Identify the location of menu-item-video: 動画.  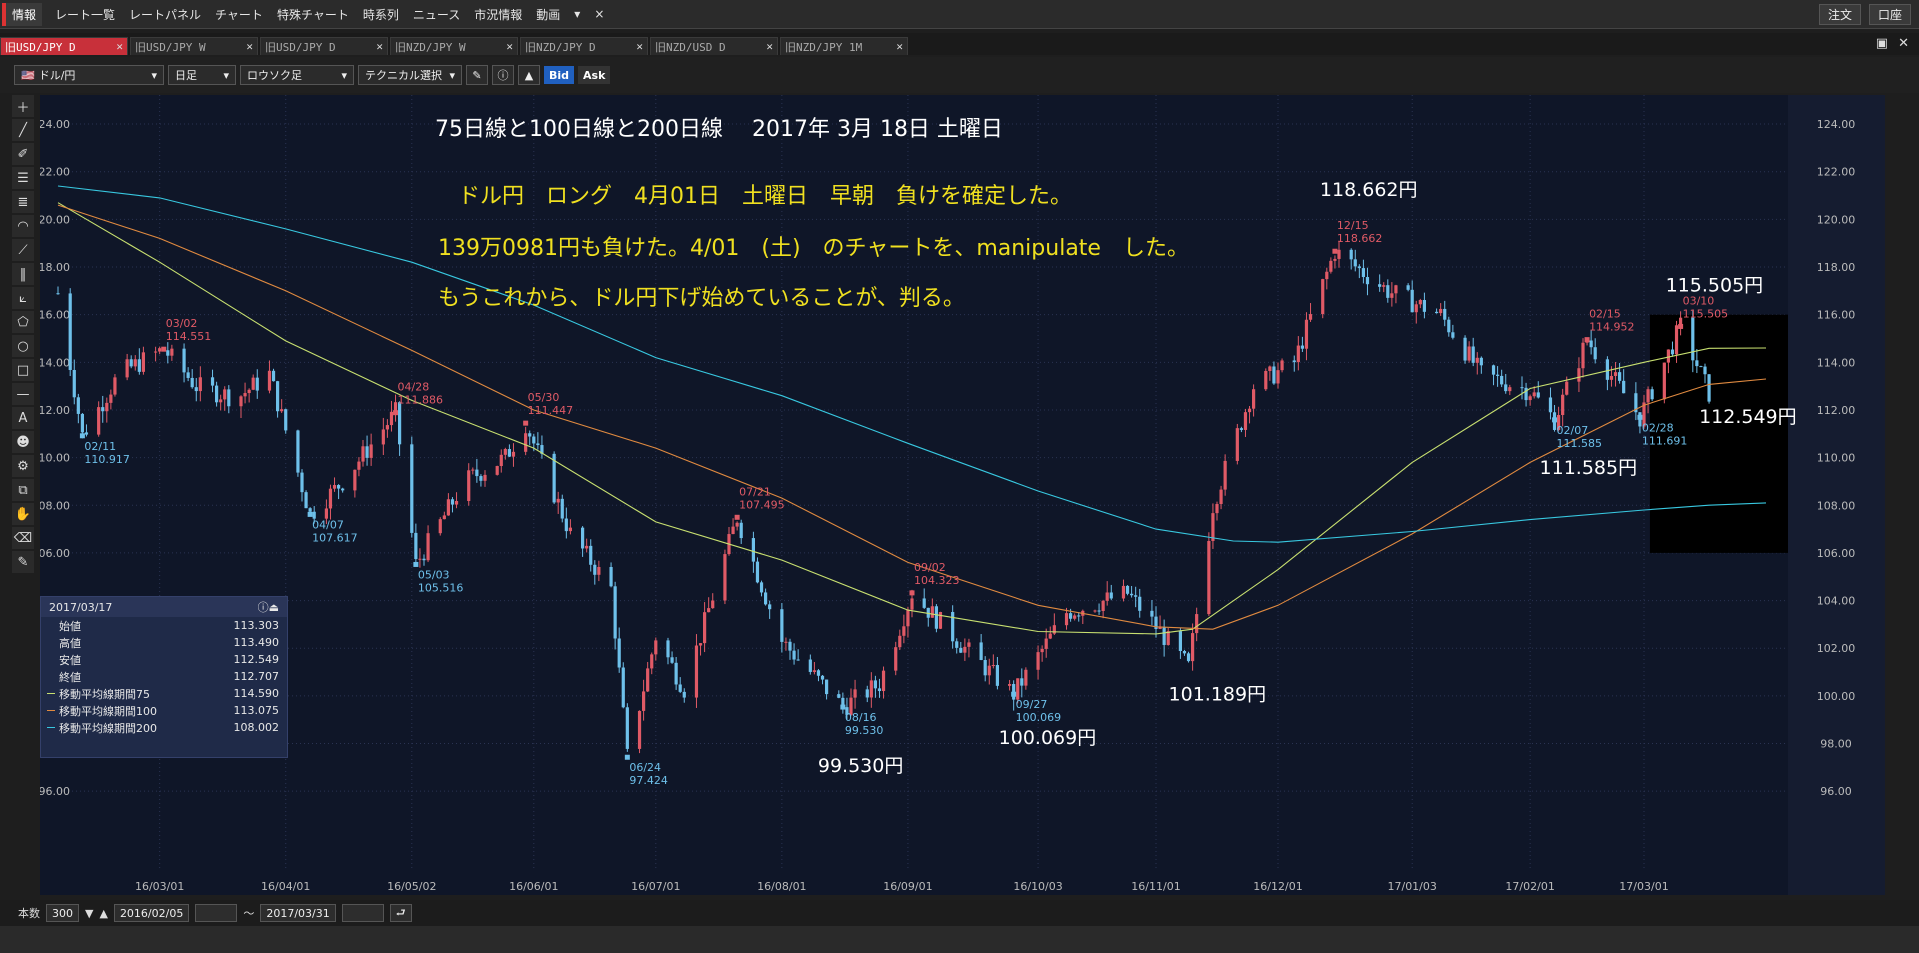
(548, 14).